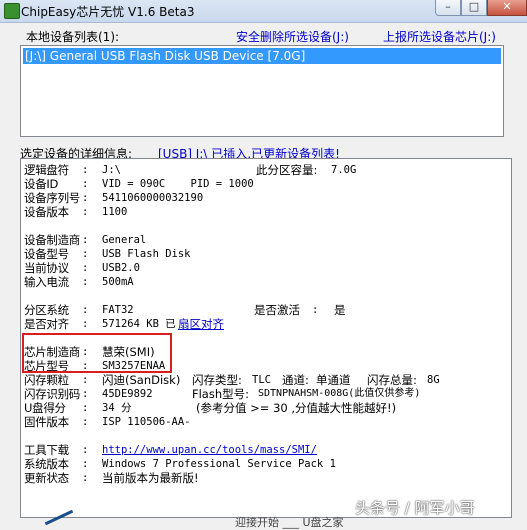 Image resolution: width=527 pixels, height=530 pixels. I want to click on chip-info-highlight, so click(97, 353).